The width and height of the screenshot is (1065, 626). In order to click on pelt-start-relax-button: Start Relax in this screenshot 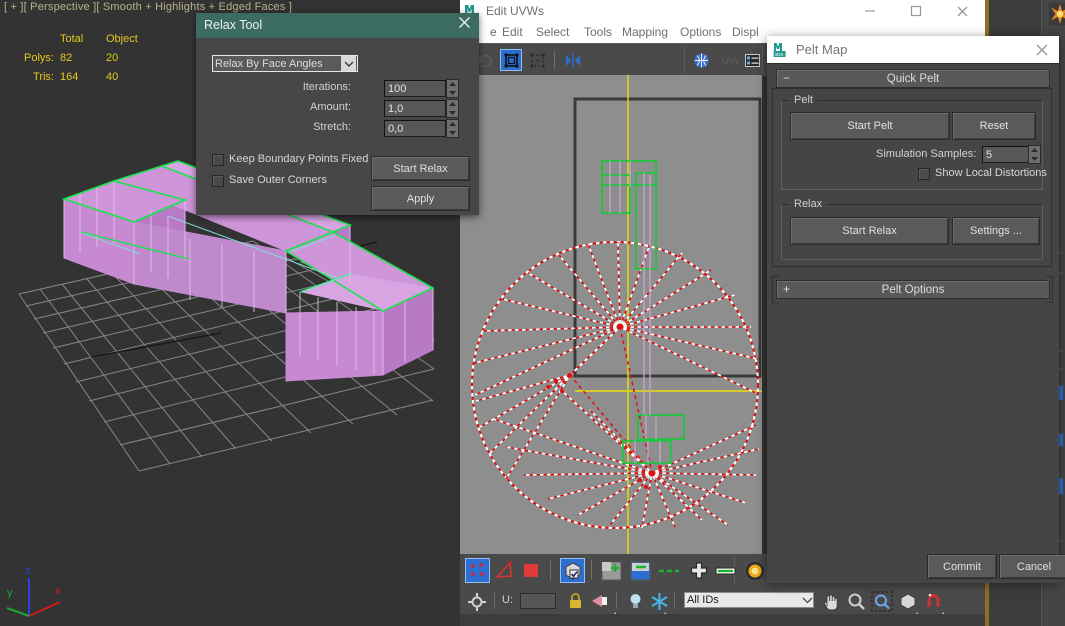, I will do `click(869, 231)`.